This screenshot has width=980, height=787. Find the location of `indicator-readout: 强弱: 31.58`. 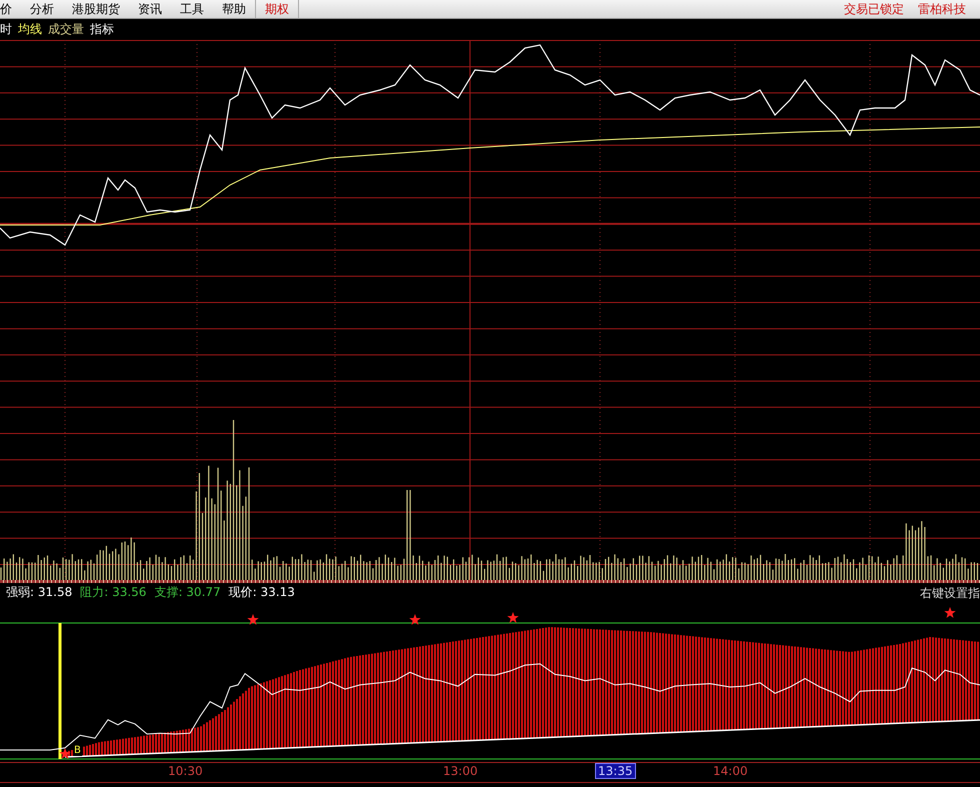

indicator-readout: 强弱: 31.58 is located at coordinates (39, 592).